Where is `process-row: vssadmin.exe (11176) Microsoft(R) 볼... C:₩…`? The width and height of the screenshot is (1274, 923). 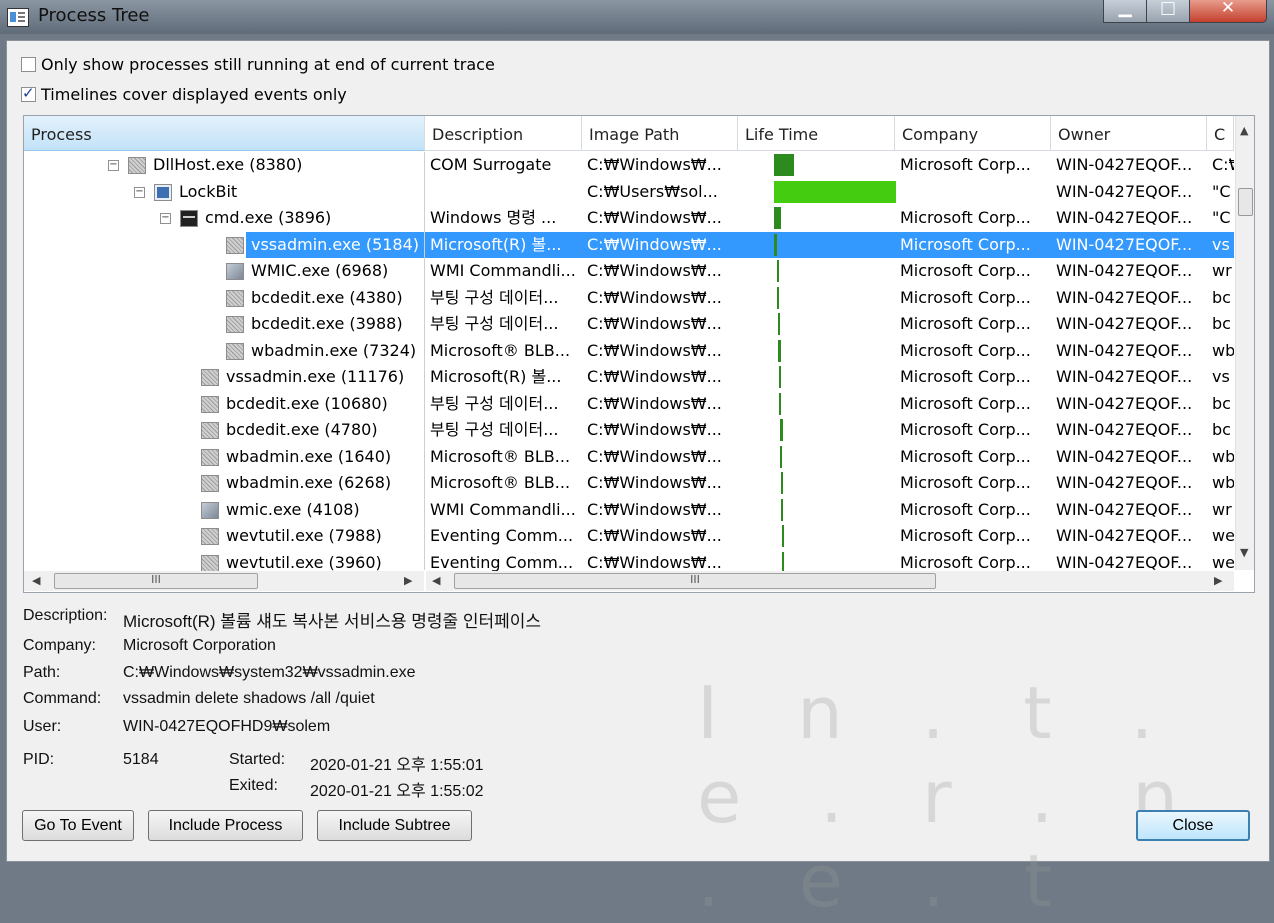
process-row: vssadmin.exe (11176) Microsoft(R) 볼... C:₩… is located at coordinates (629, 377).